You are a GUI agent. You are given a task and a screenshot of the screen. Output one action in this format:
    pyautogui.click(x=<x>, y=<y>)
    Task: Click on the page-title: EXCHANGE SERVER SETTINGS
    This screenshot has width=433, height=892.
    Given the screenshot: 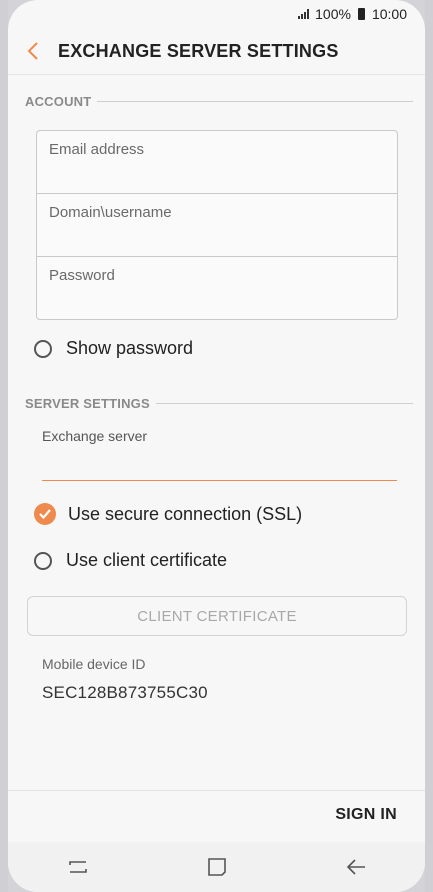 What is the action you would take?
    pyautogui.click(x=198, y=50)
    